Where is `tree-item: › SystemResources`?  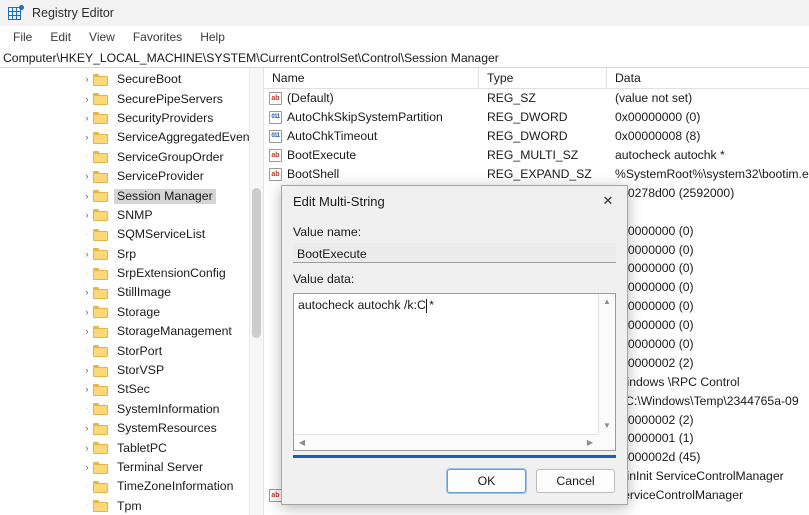 tree-item: › SystemResources is located at coordinates (124, 428).